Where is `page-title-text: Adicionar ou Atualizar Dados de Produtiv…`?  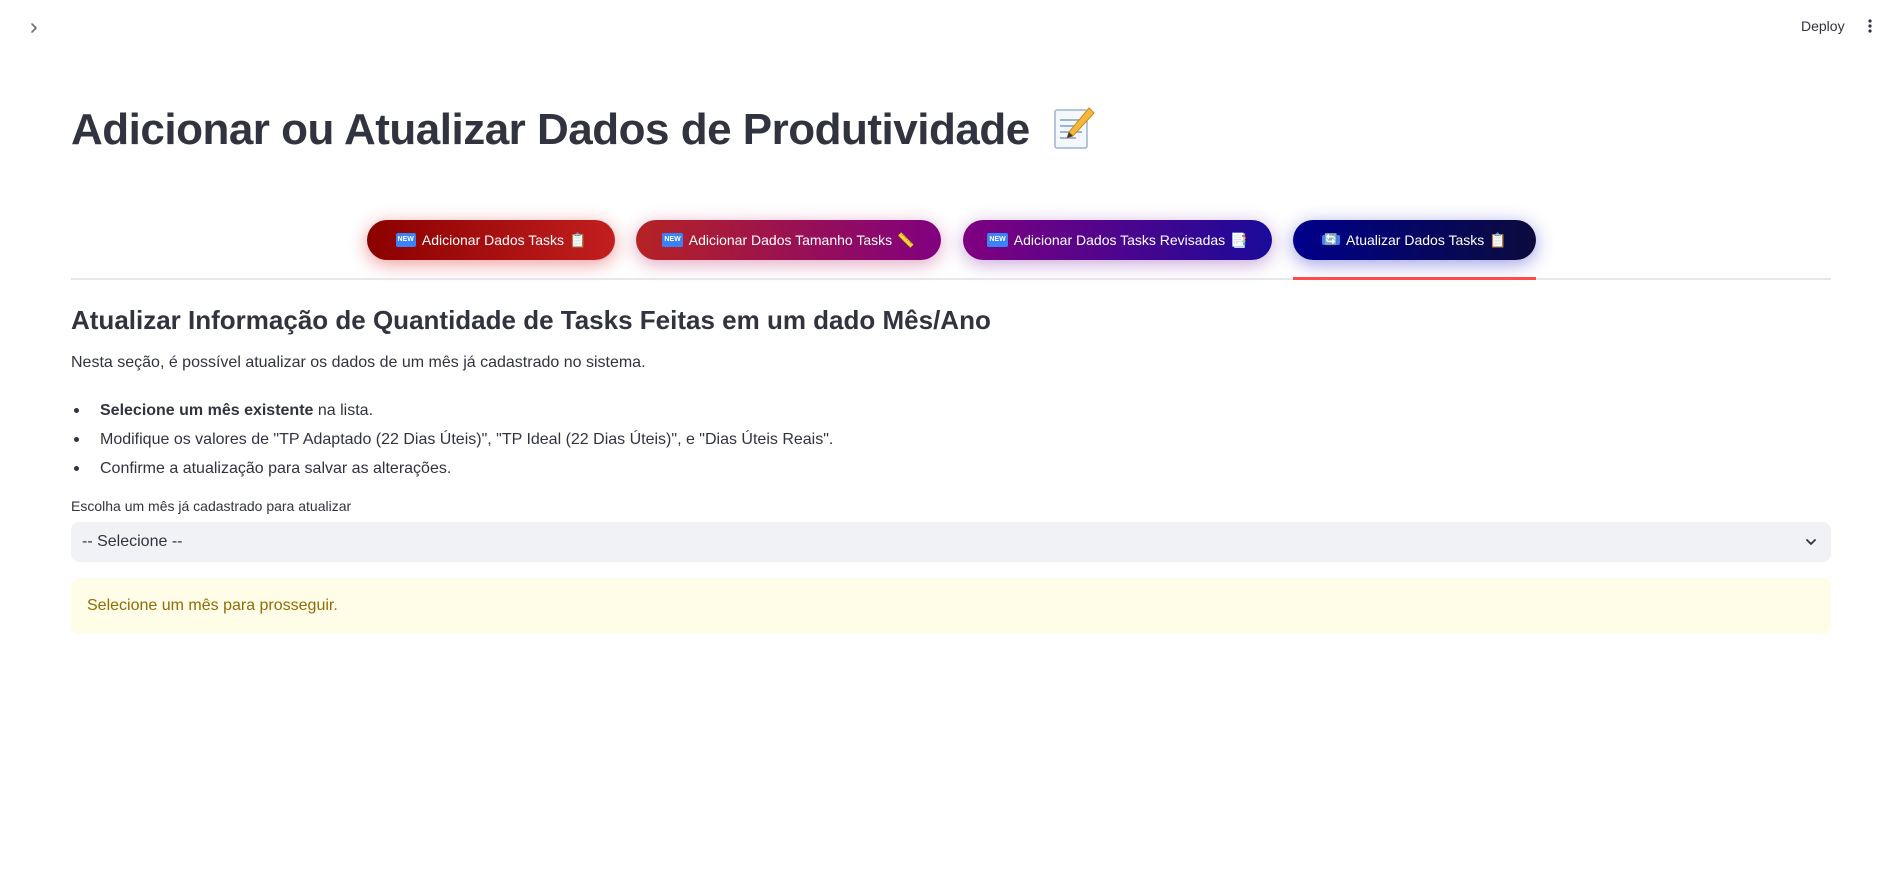 page-title-text: Adicionar ou Atualizar Dados de Produtiv… is located at coordinates (550, 129).